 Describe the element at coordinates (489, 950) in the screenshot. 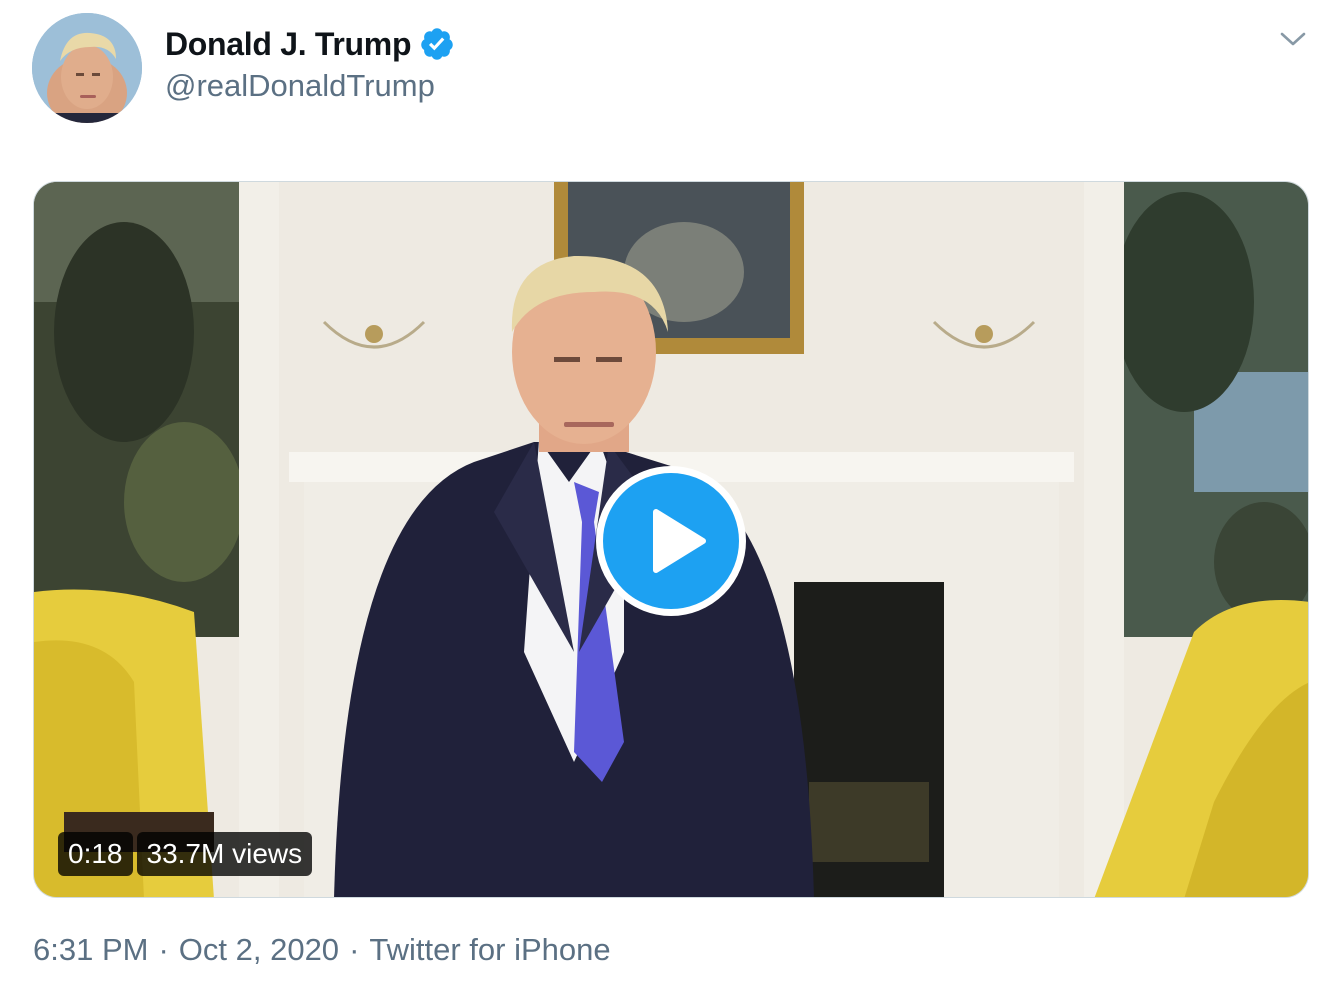

I see `tweet-source-link: Twitter for iPhone` at that location.